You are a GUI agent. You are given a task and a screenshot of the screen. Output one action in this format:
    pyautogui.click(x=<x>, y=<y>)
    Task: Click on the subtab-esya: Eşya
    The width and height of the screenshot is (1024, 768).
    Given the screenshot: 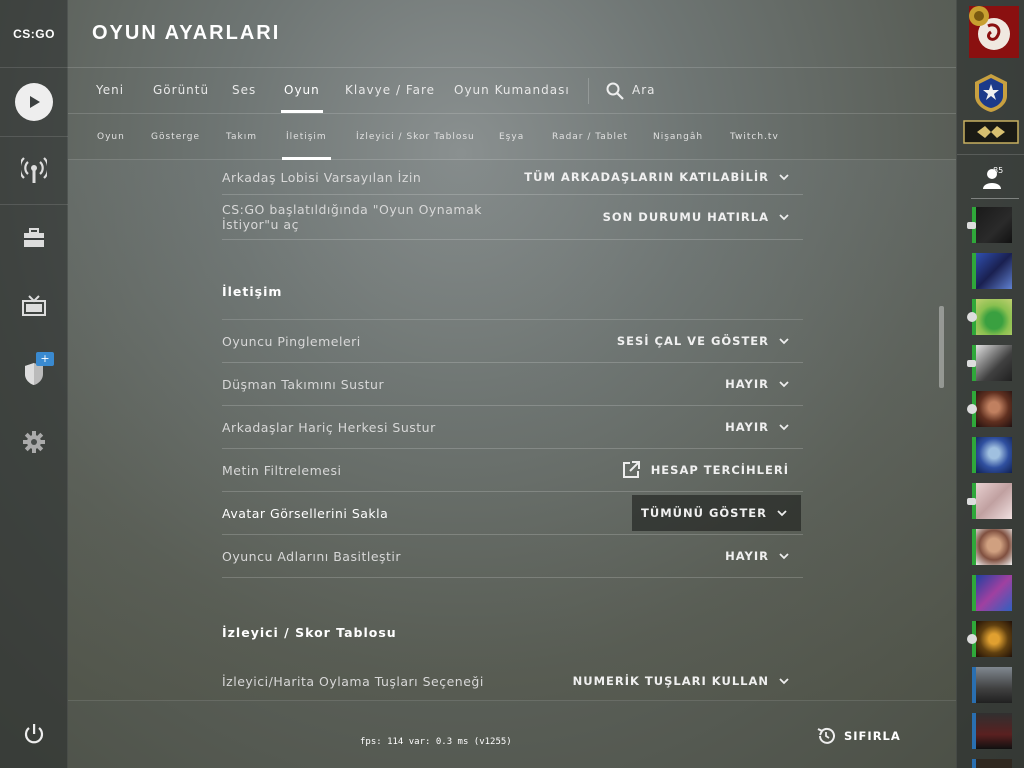 What is the action you would take?
    pyautogui.click(x=511, y=137)
    